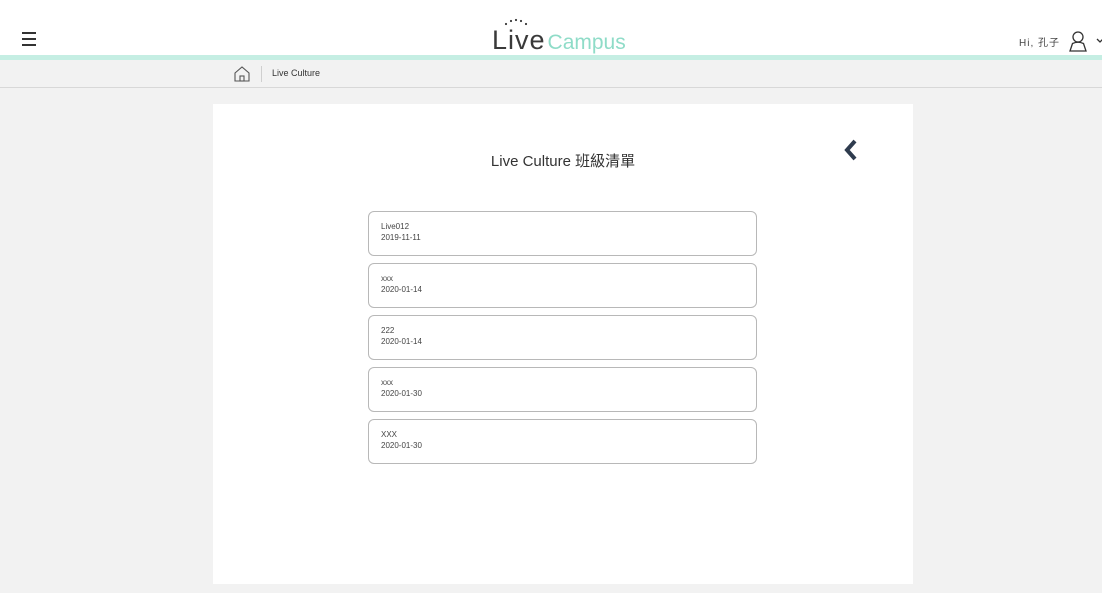  Describe the element at coordinates (261, 74) in the screenshot. I see `breadcrumb-divider` at that location.